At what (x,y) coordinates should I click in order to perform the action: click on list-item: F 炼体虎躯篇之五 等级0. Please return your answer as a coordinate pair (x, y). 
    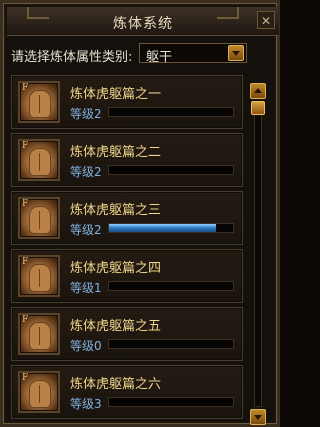
    Looking at the image, I should click on (127, 334).